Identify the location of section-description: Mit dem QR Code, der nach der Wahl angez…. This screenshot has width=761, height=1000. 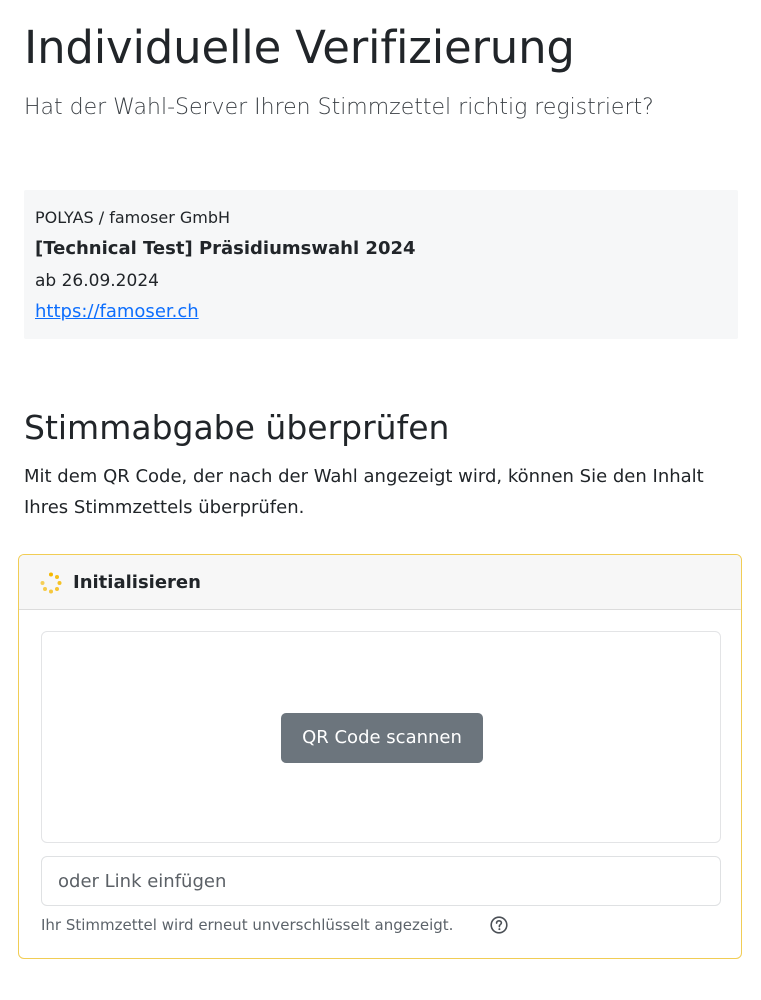
(364, 492).